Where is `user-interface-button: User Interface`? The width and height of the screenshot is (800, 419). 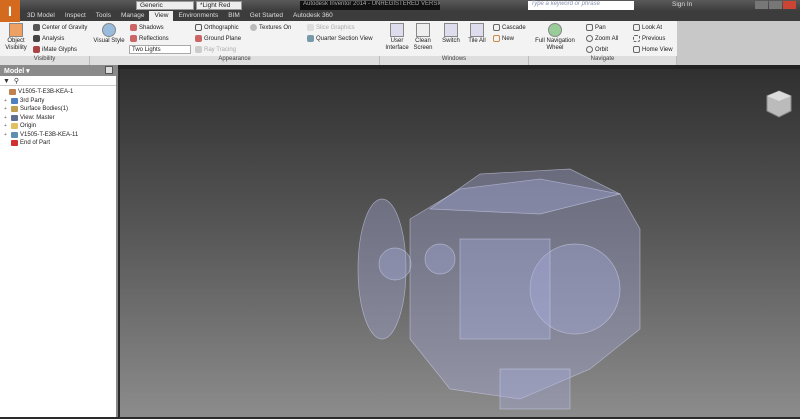 user-interface-button: User Interface is located at coordinates (397, 37).